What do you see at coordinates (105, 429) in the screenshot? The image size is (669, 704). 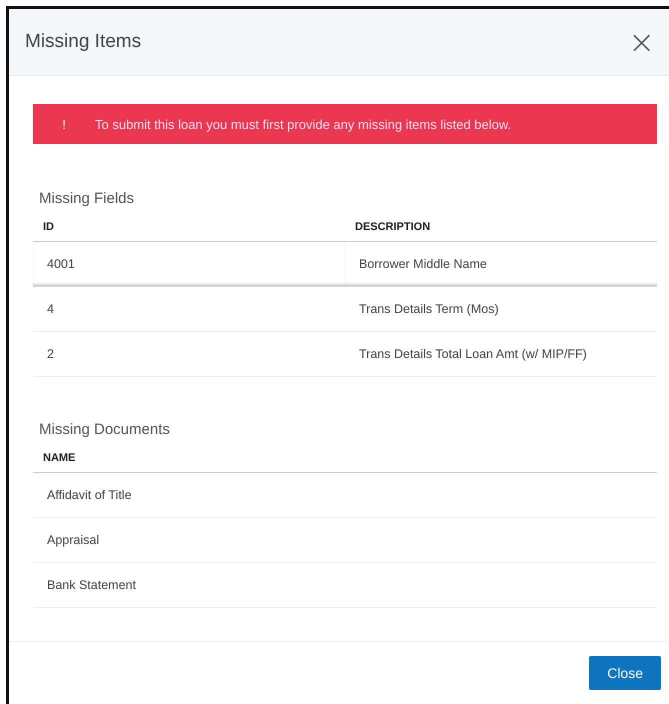 I see `section-title: Missing Documents` at bounding box center [105, 429].